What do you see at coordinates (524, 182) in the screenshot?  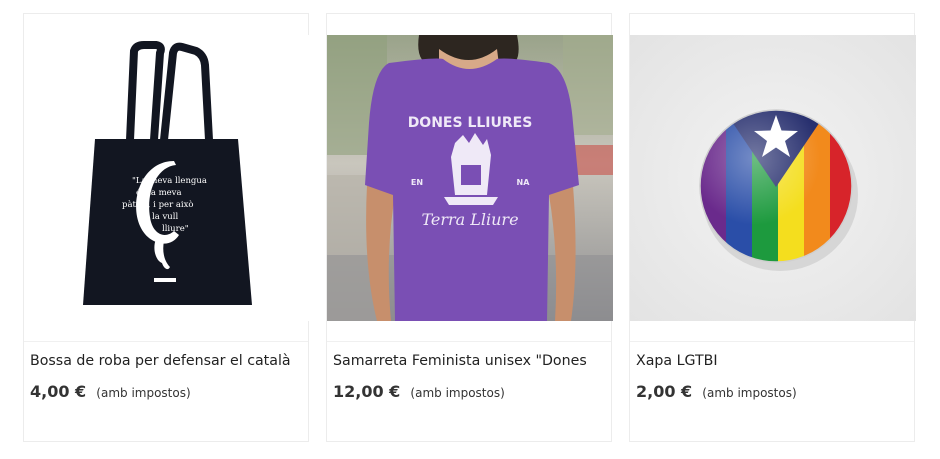 I see `shirt-print-mid-right: NA` at bounding box center [524, 182].